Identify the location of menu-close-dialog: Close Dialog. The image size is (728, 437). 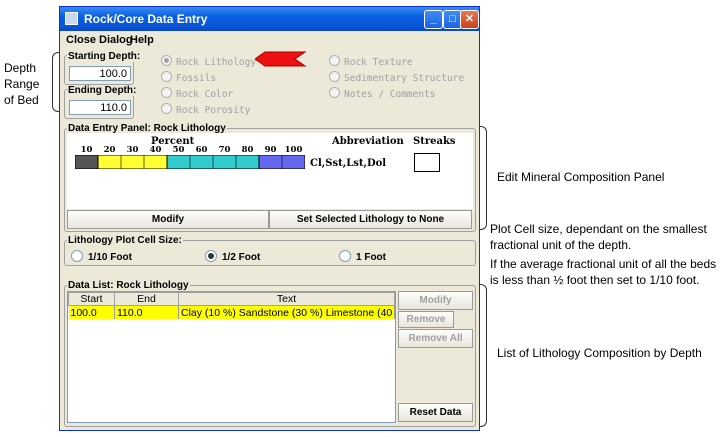
(99, 40).